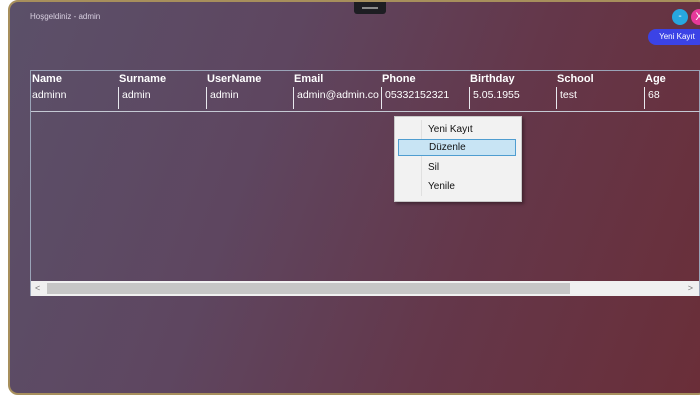 This screenshot has width=700, height=397. Describe the element at coordinates (672, 98) in the screenshot. I see `cell-age: 68` at that location.